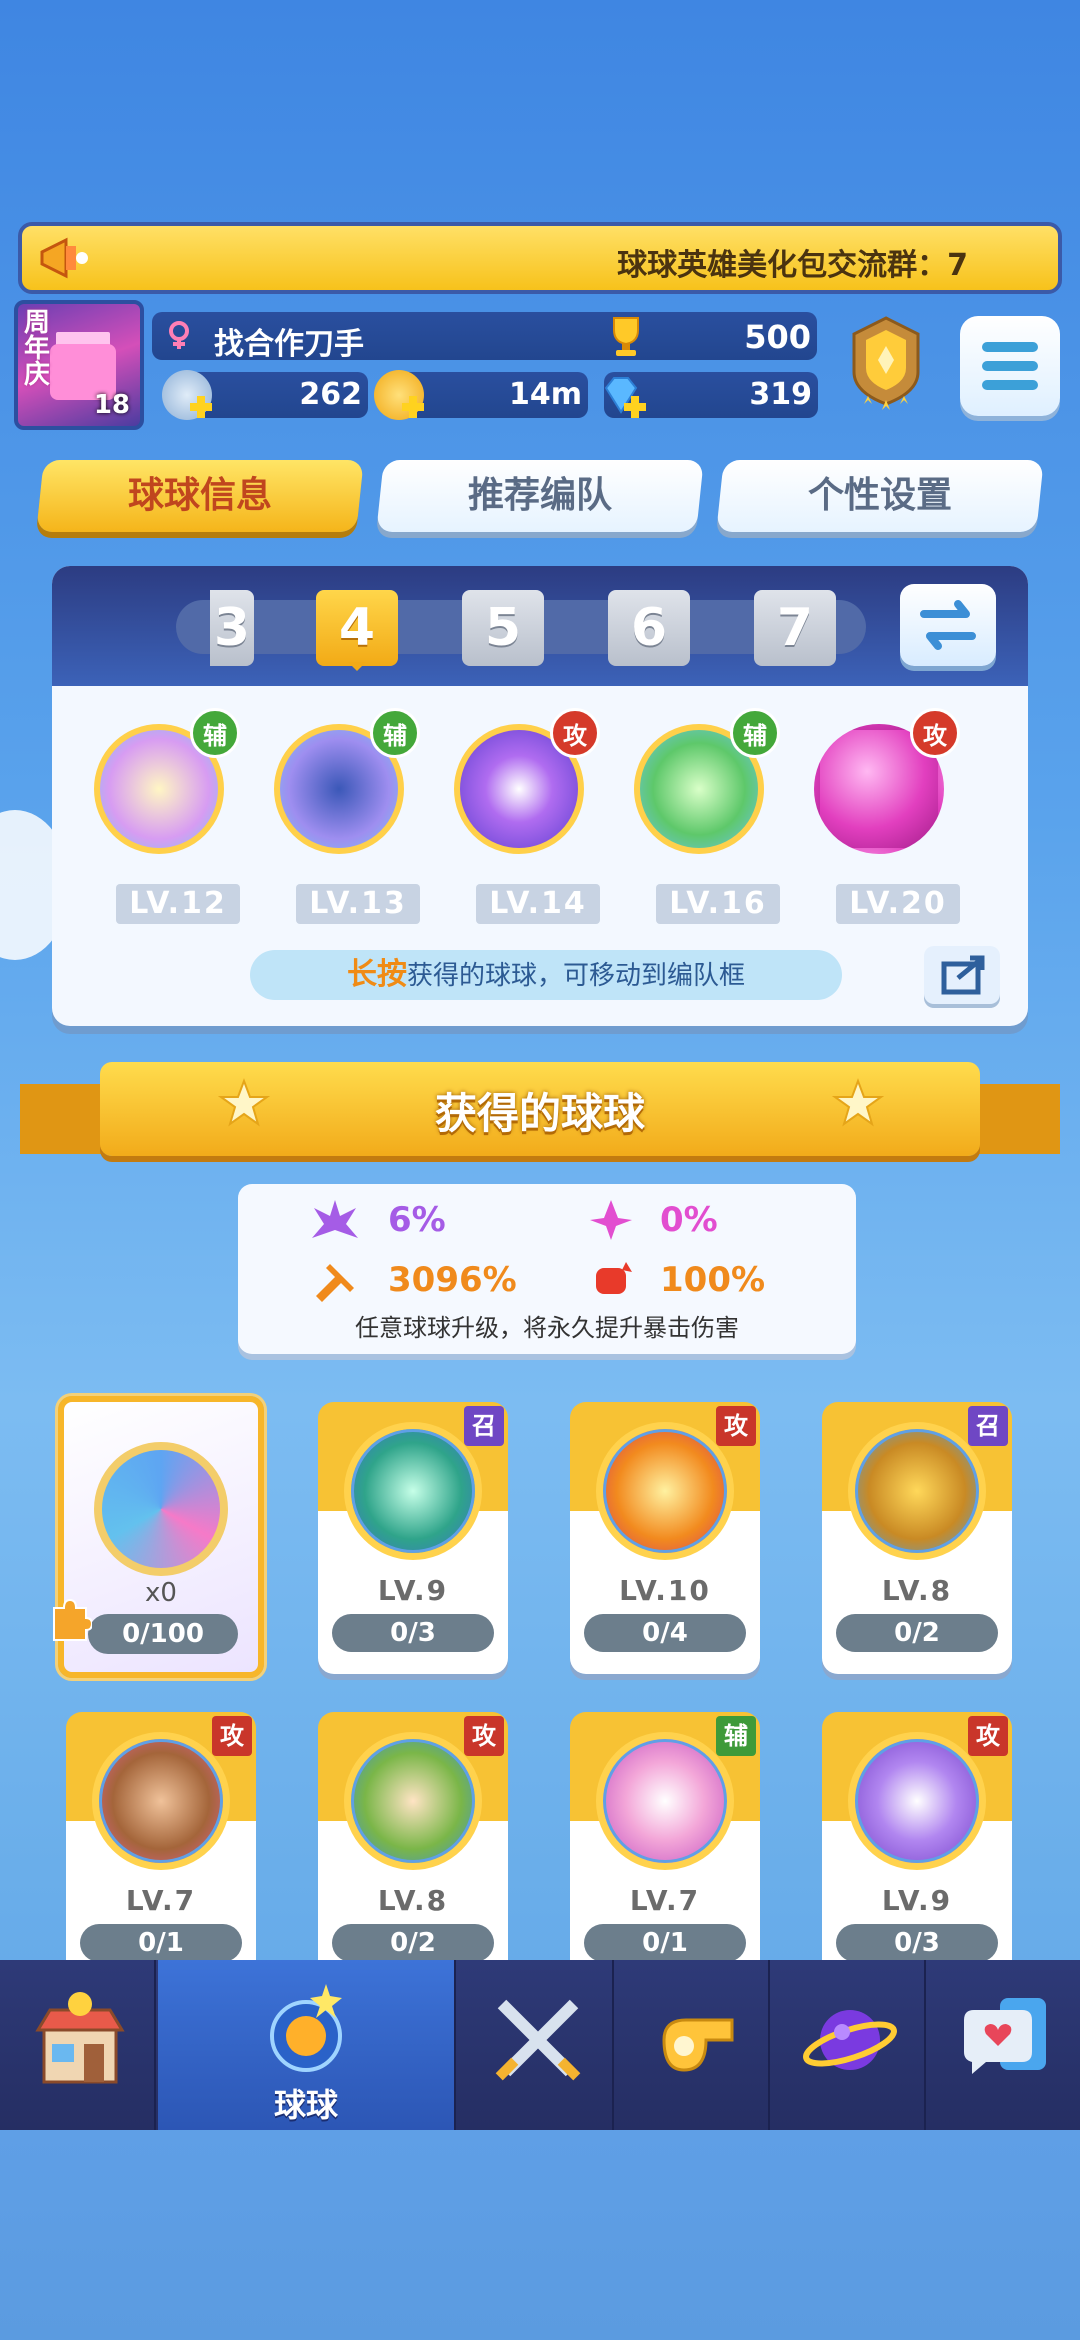 Image resolution: width=1080 pixels, height=2340 pixels. Describe the element at coordinates (540, 258) in the screenshot. I see `group-banner: 球球英雄美化包交流群：7` at that location.